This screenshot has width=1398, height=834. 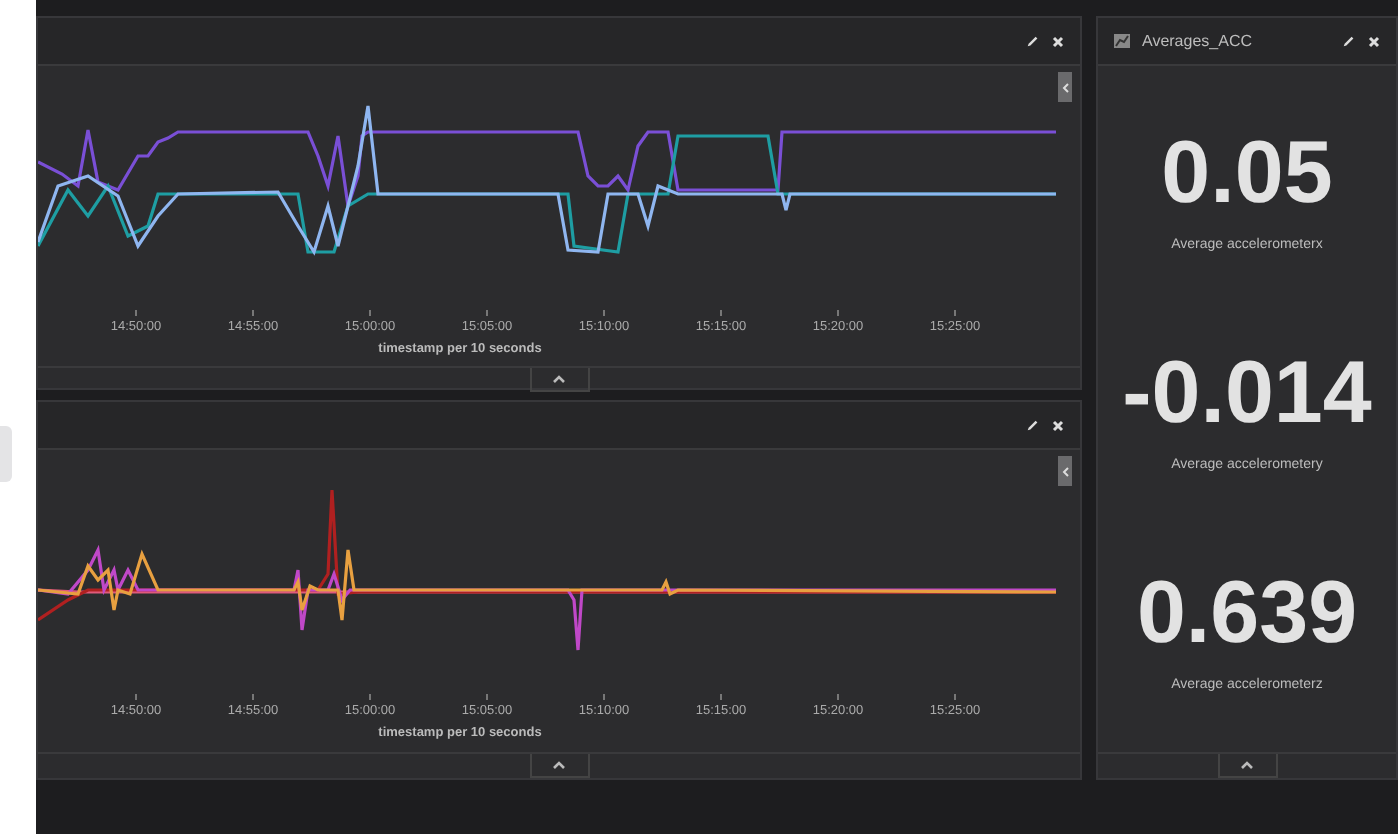 I want to click on metric-value: 0.639, so click(x=1247, y=614).